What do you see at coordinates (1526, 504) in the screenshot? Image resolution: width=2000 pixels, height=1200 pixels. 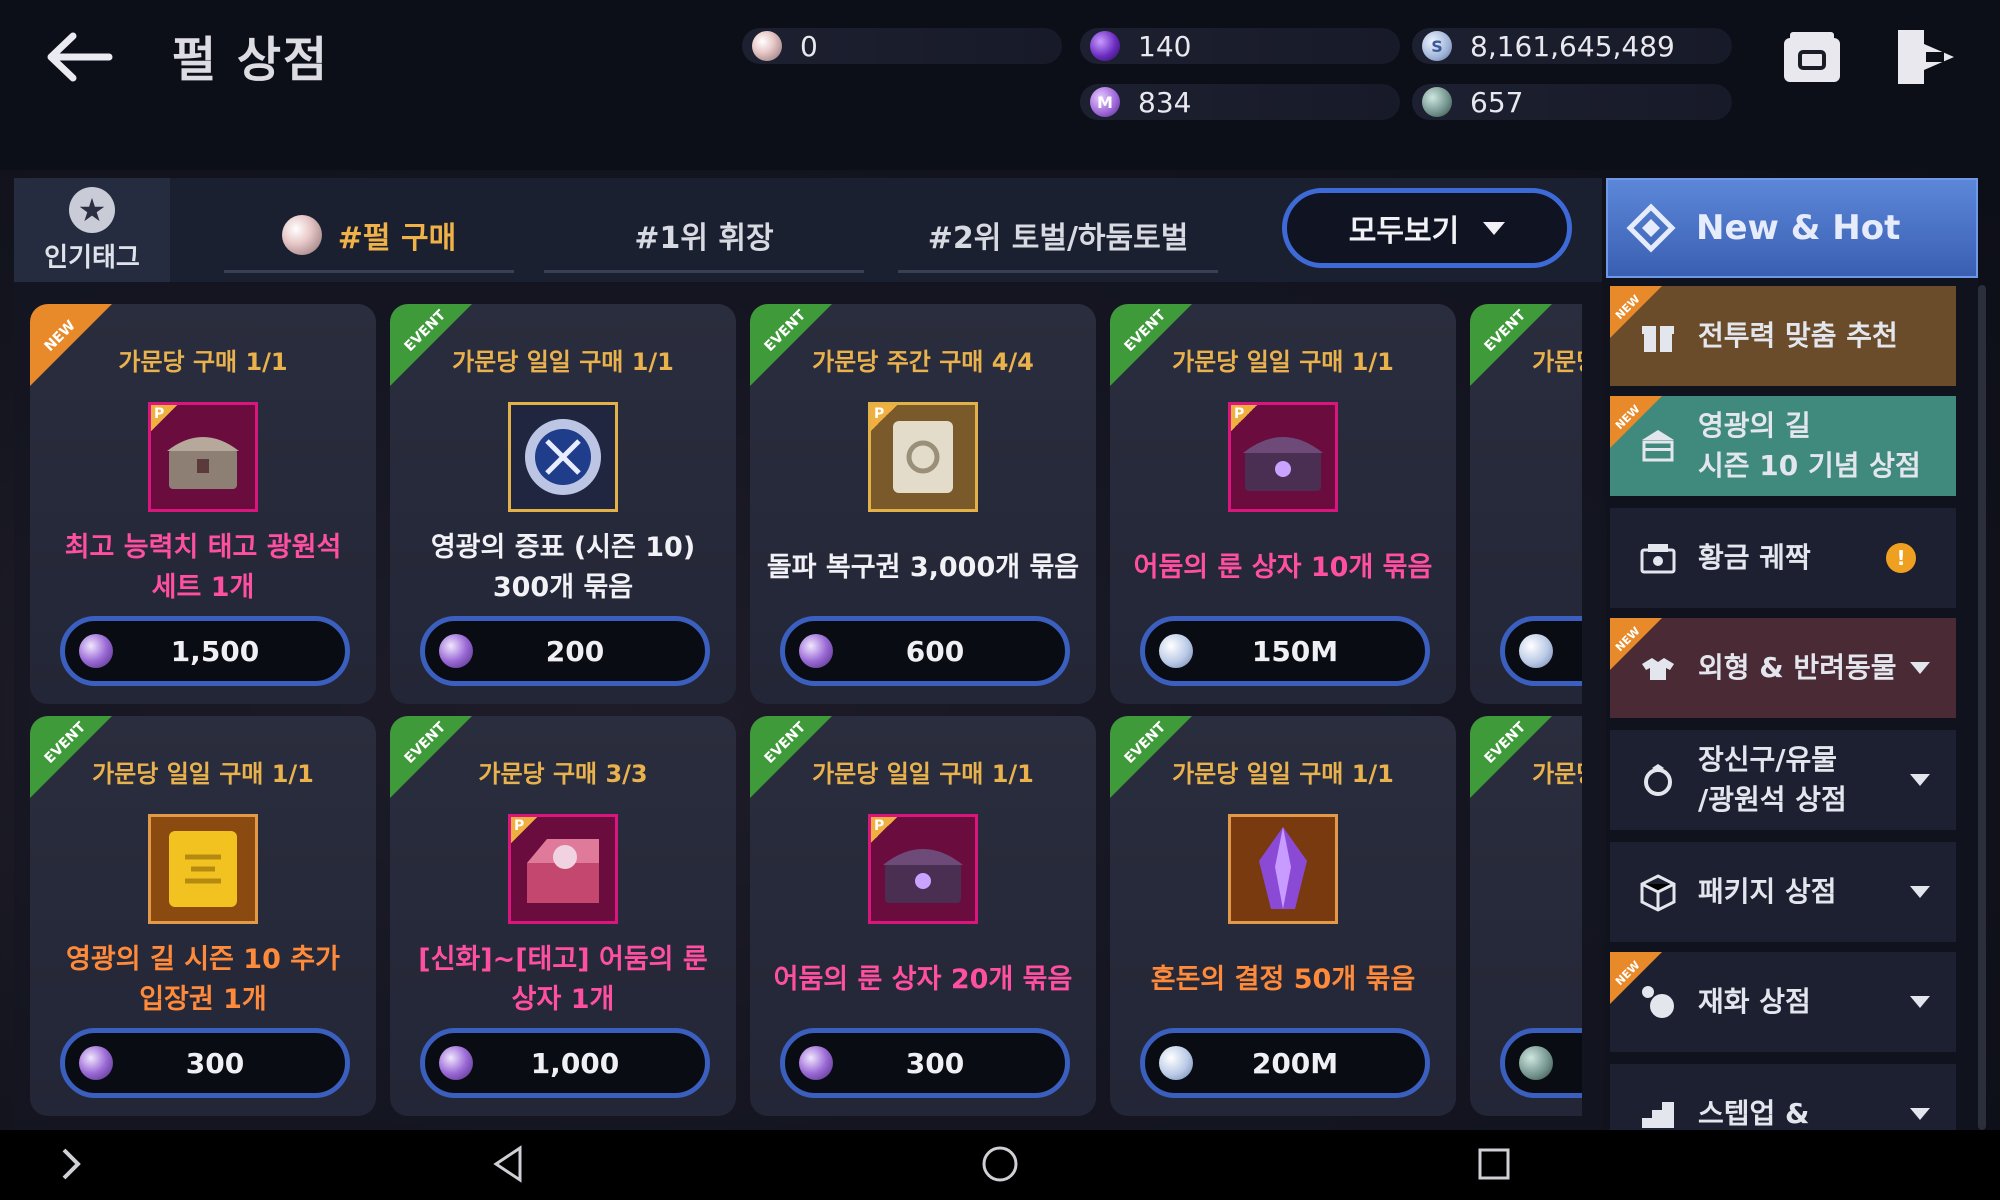 I see `product-card: EVENT가문당 일일 구매 1/1버프 상자` at bounding box center [1526, 504].